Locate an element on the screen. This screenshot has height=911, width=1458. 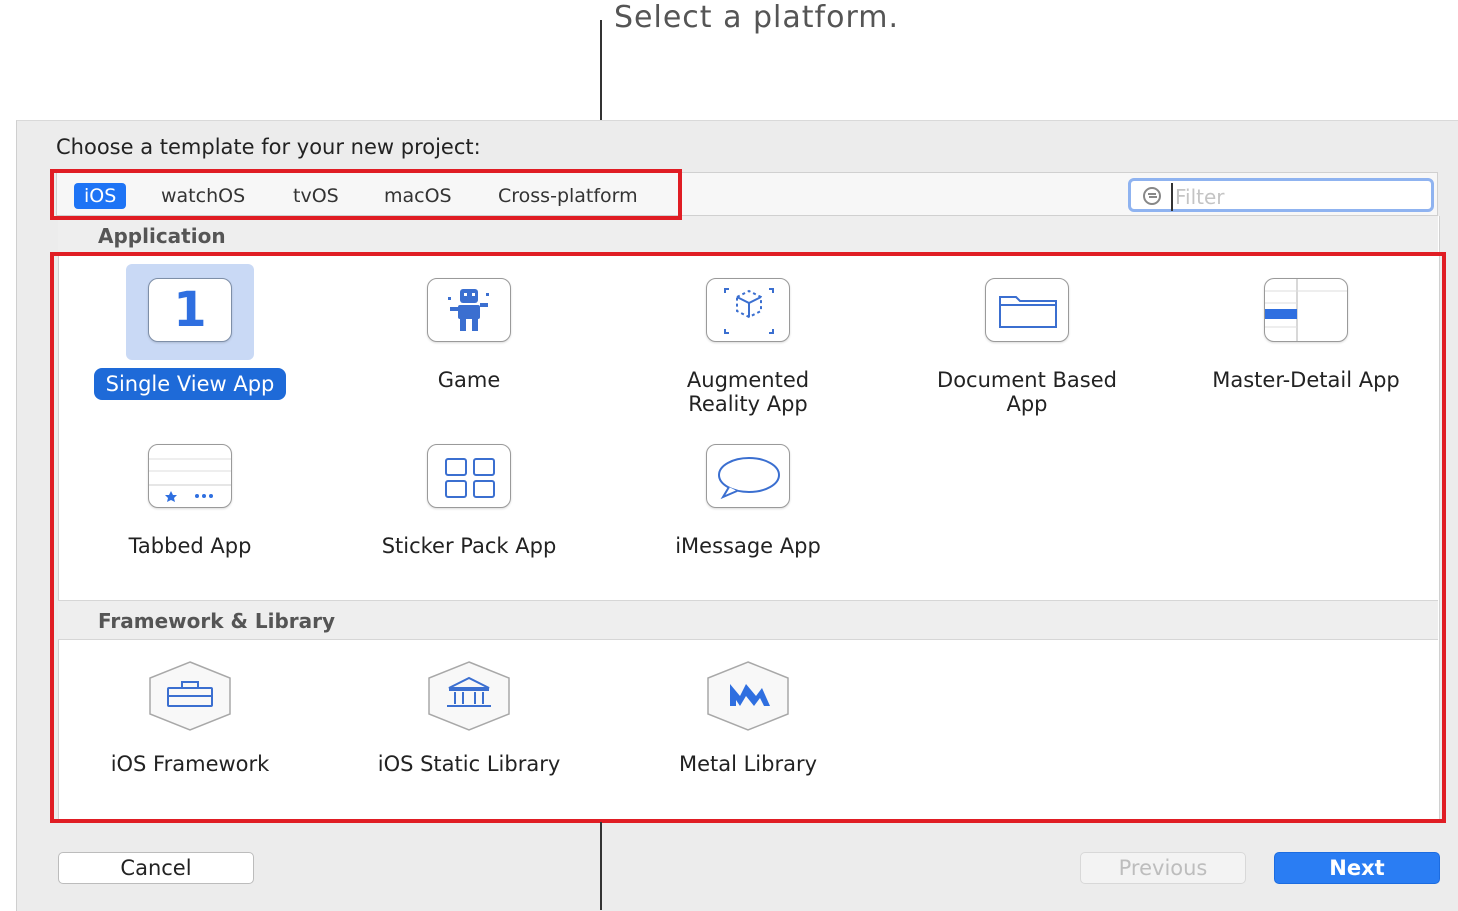
template-ios-framework: iOS Framework is located at coordinates (190, 718).